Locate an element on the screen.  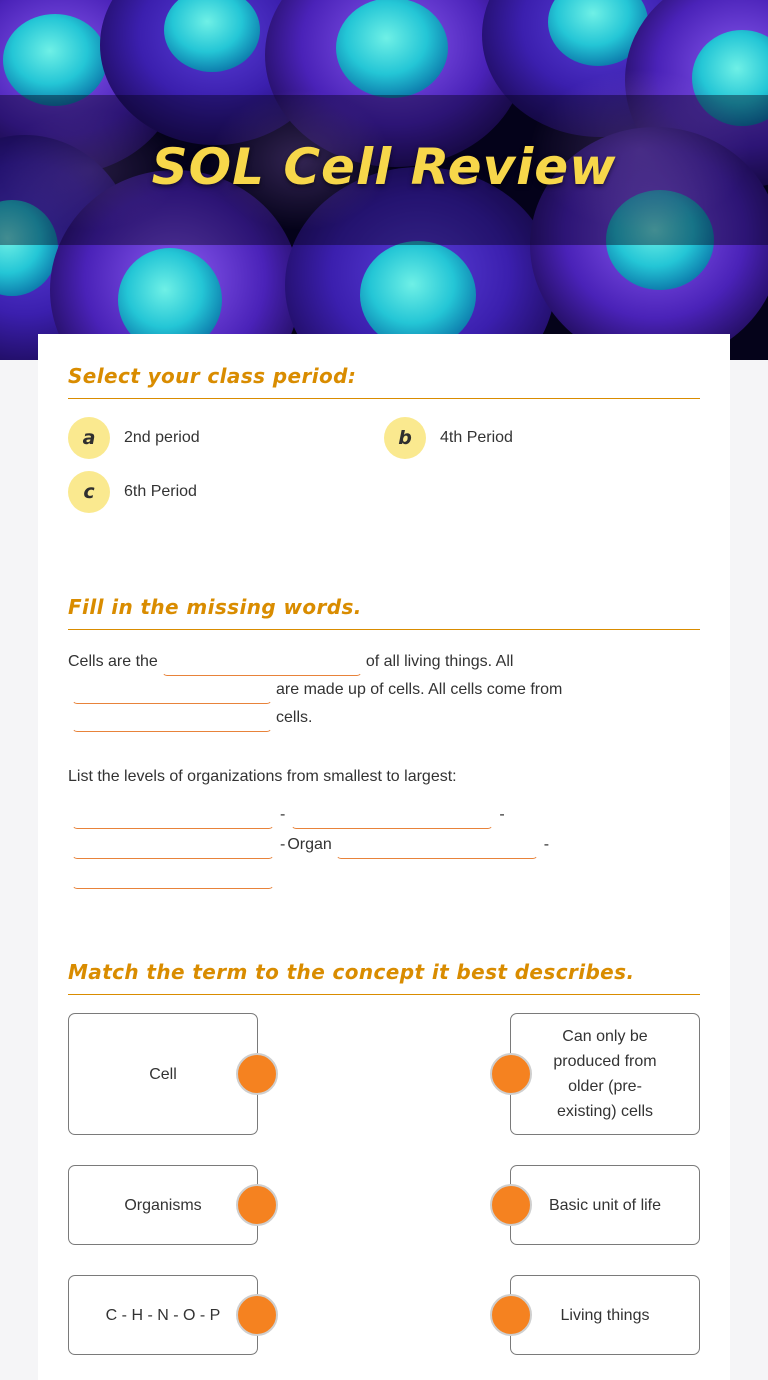
match-term-box: Cell is located at coordinates (173, 1074).